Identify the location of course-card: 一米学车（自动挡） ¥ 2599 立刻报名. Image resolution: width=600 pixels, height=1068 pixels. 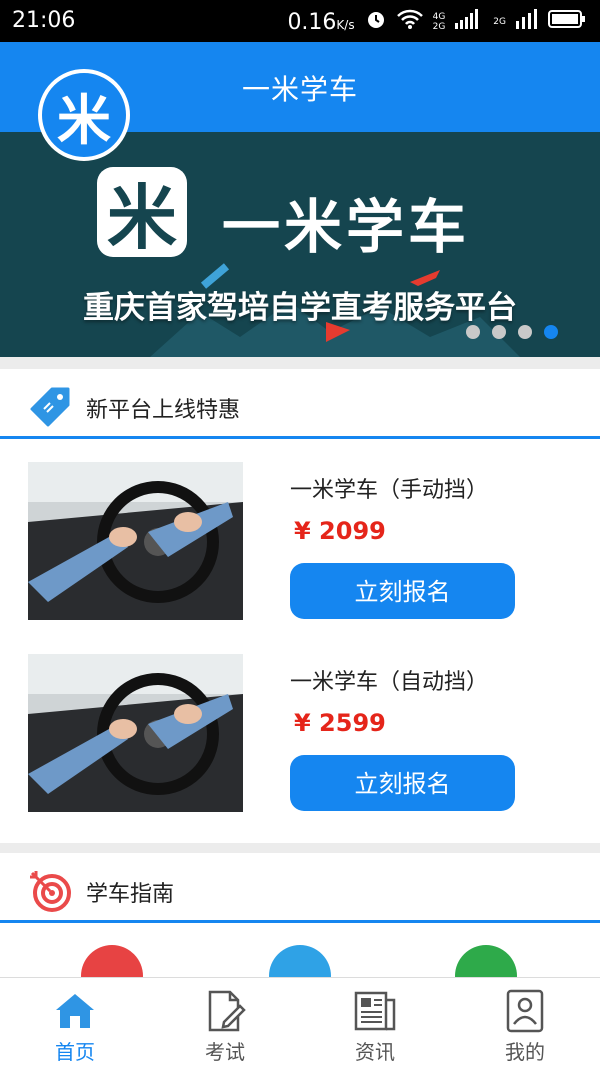
(300, 734).